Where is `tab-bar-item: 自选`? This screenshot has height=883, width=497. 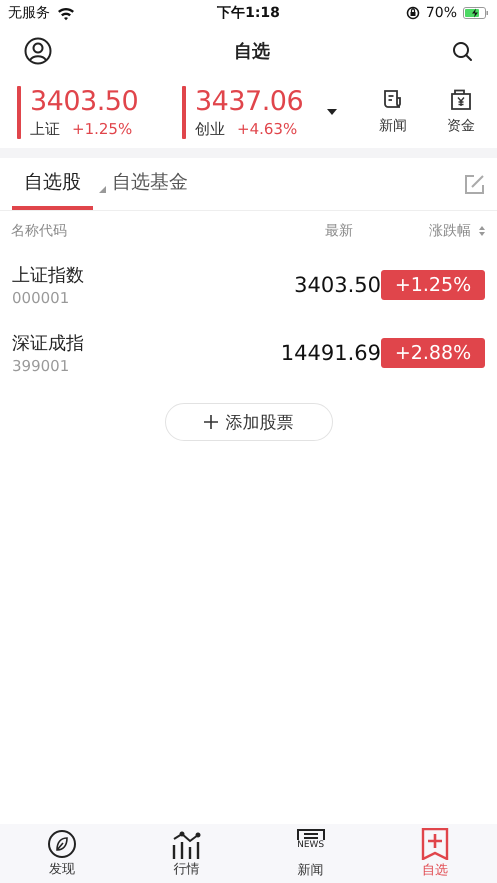
tab-bar-item: 自选 is located at coordinates (434, 853).